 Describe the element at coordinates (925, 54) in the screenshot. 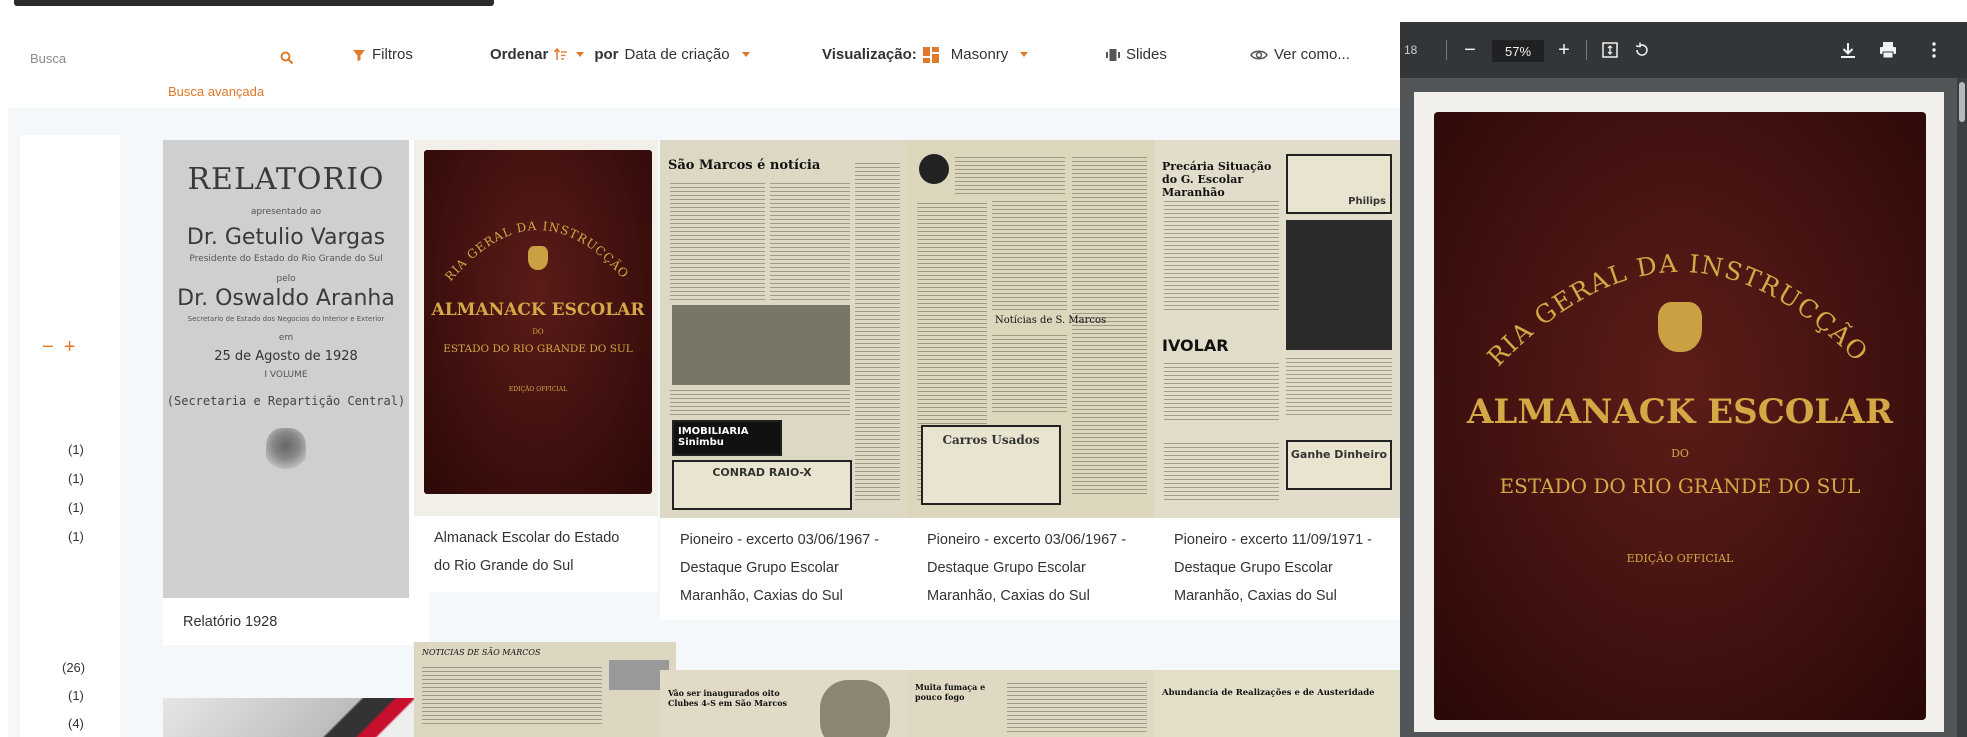

I see `view-mode-control: Visualização: Masonry` at that location.